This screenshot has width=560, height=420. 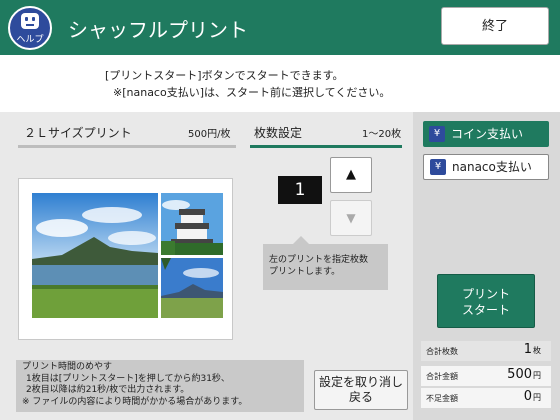 What do you see at coordinates (360, 382) in the screenshot?
I see `reset-line-1: 設定を取り消し` at bounding box center [360, 382].